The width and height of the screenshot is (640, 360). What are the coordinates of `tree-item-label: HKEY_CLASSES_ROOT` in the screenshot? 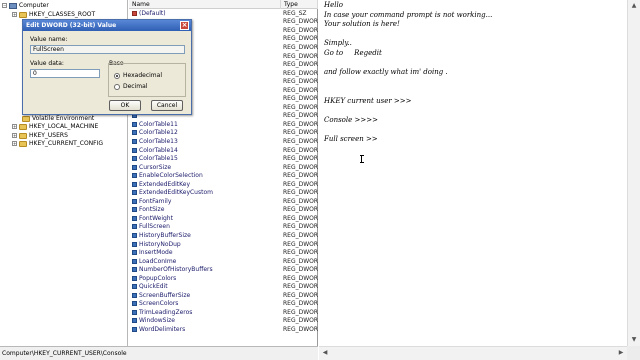 It's located at (62, 14).